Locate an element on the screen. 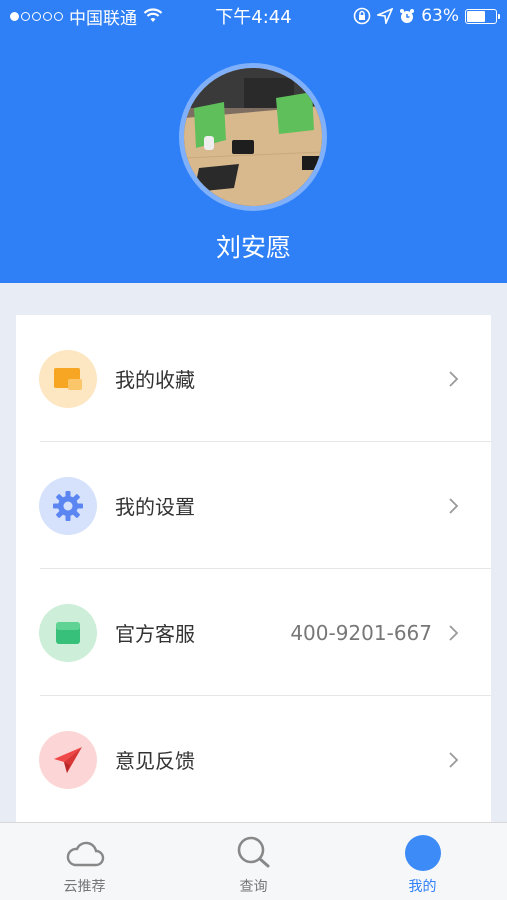 The height and width of the screenshot is (900, 507). tab-mine: 我的 is located at coordinates (422, 861).